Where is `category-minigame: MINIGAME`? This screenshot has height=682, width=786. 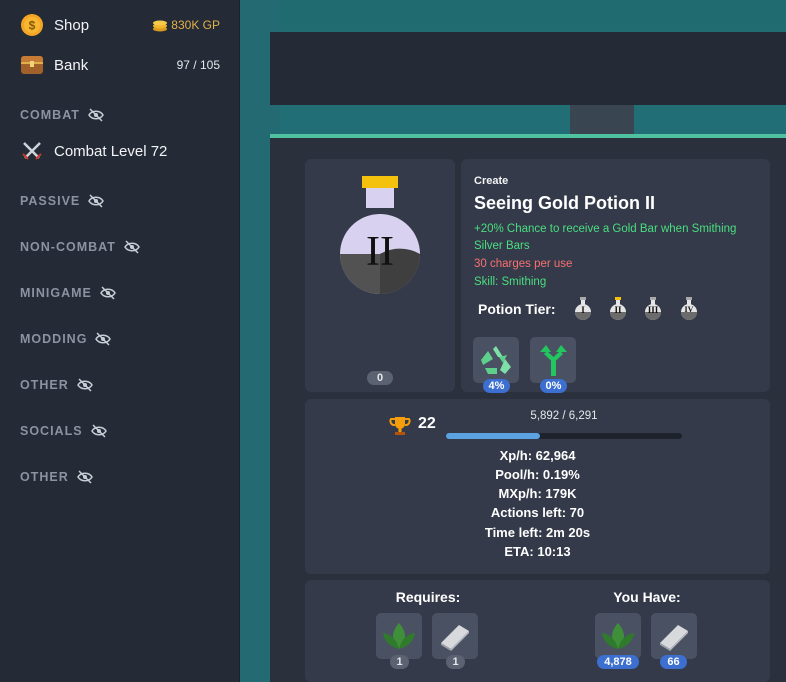 category-minigame: MINIGAME is located at coordinates (68, 293).